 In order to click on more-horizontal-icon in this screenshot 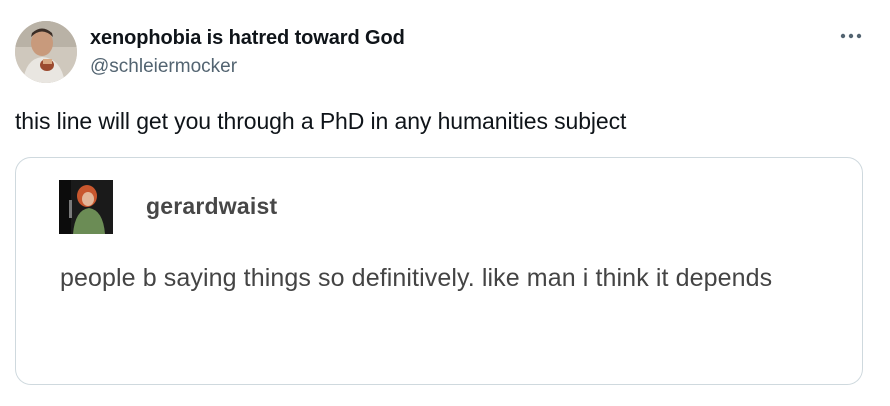, I will do `click(851, 36)`.